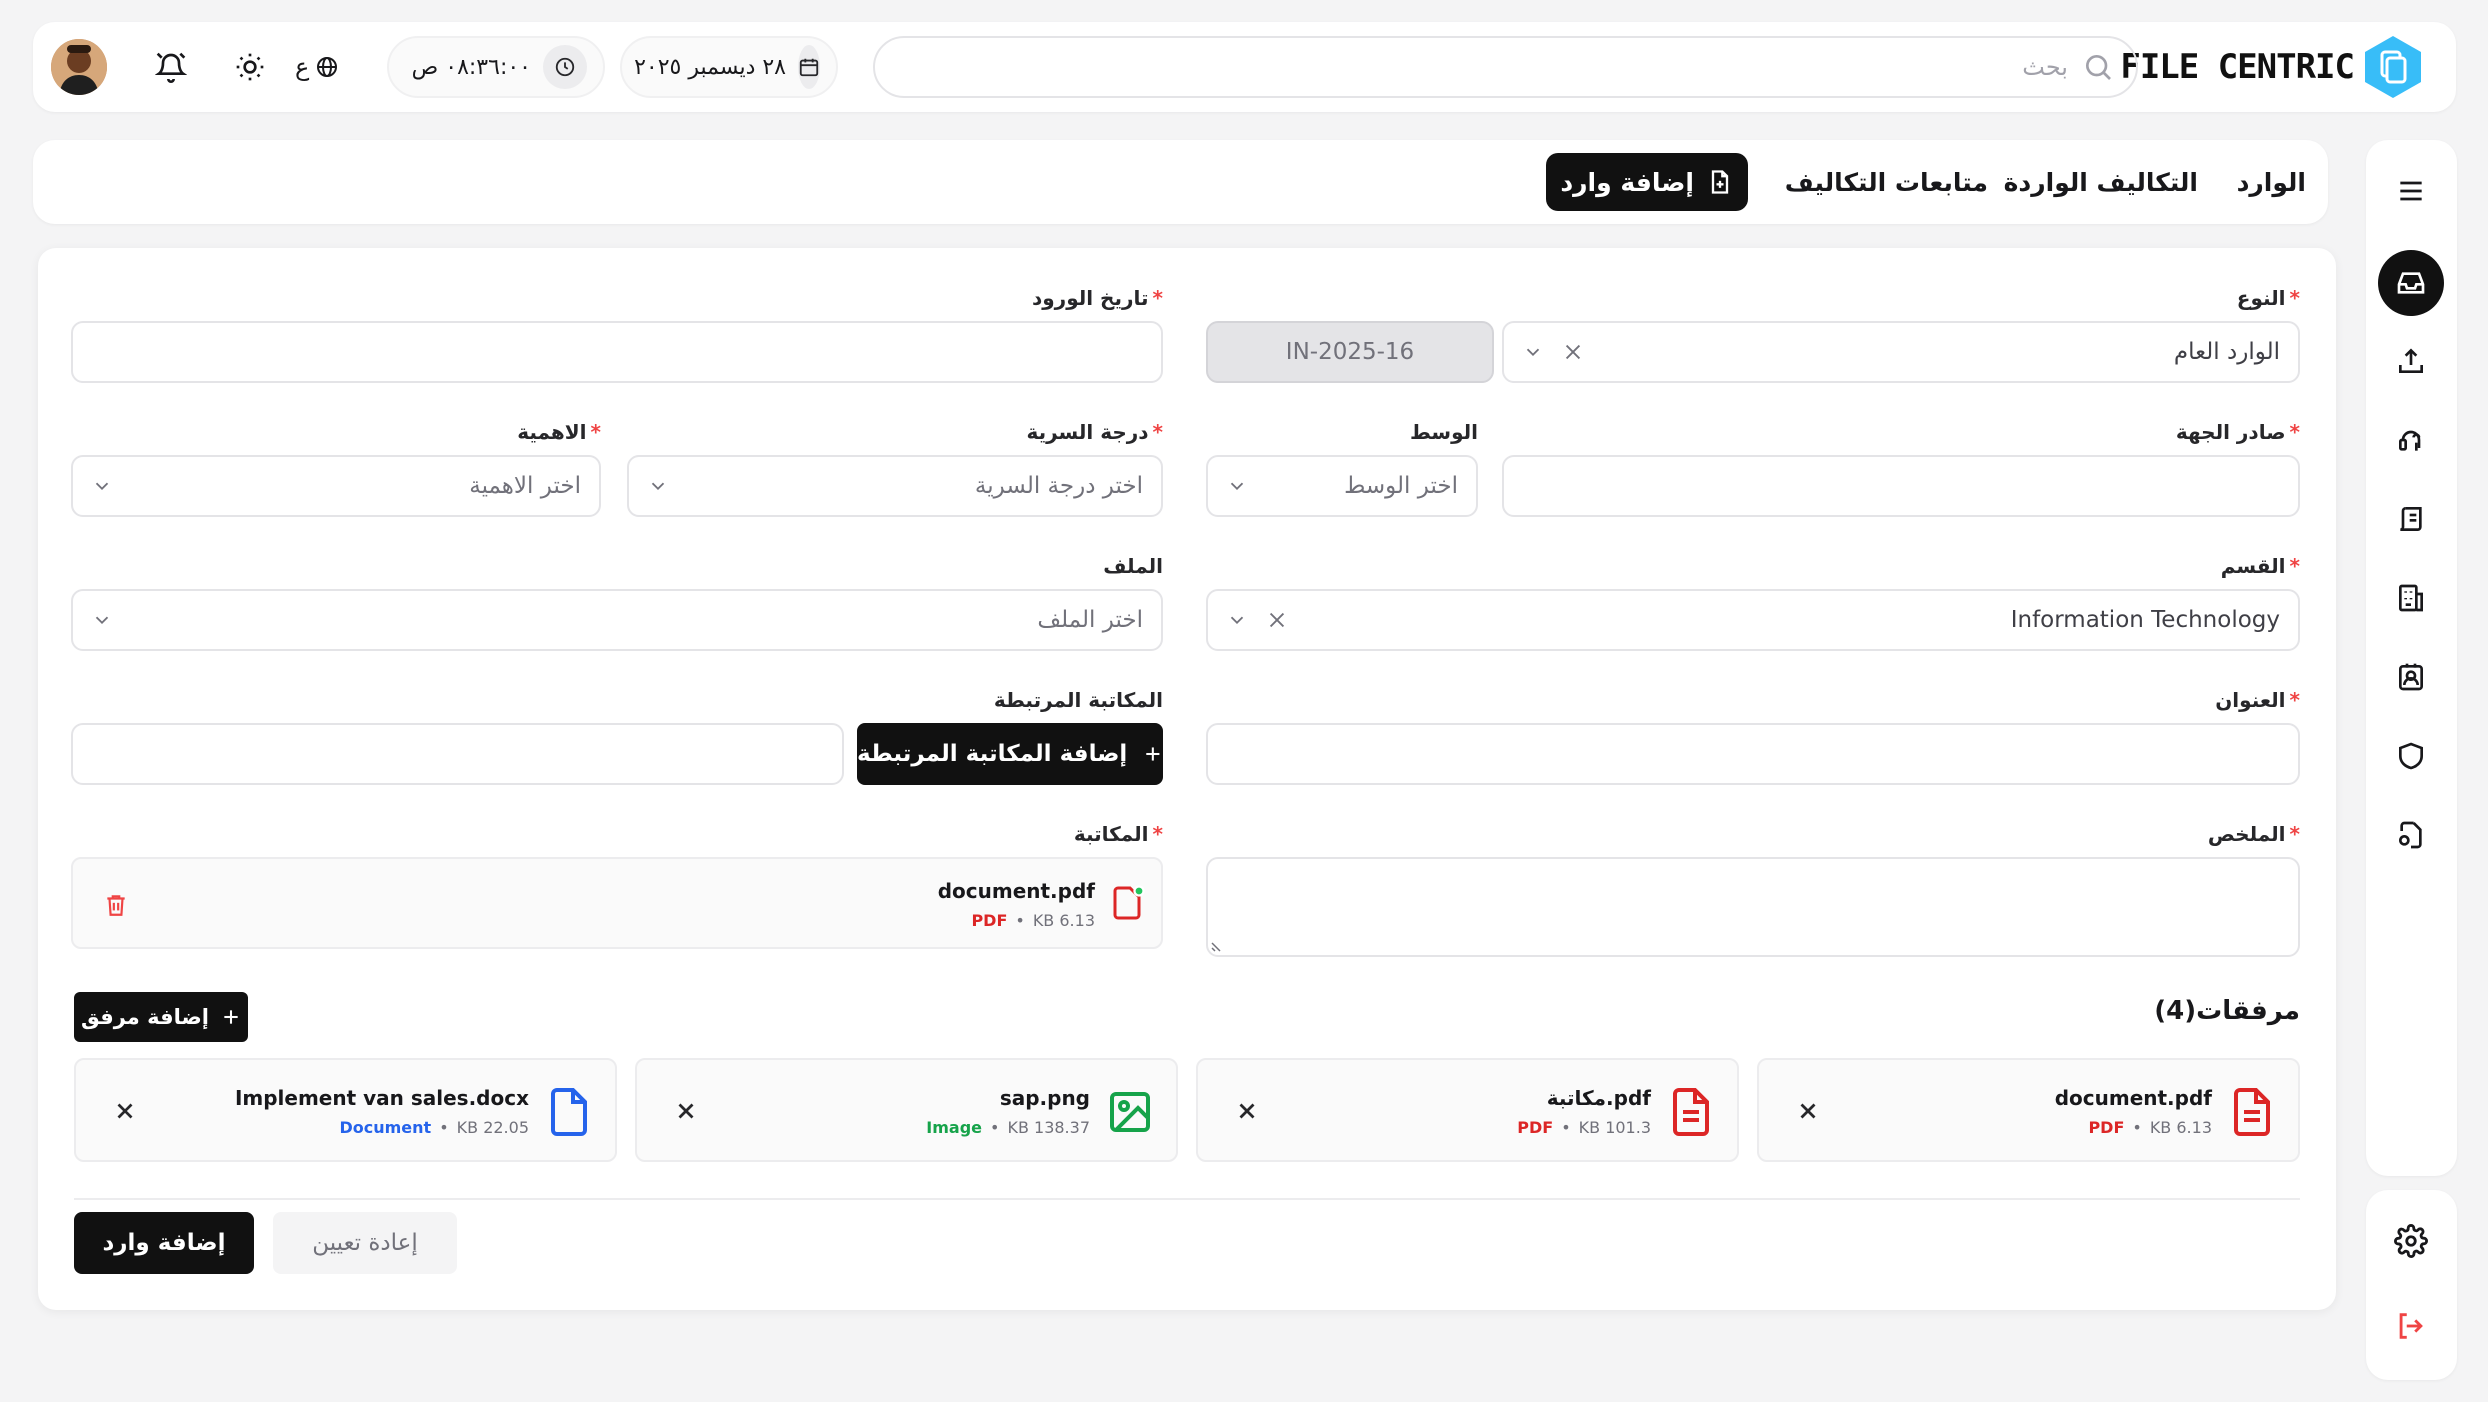  Describe the element at coordinates (365, 1243) in the screenshot. I see `reset-button: إعادة تعيين` at that location.